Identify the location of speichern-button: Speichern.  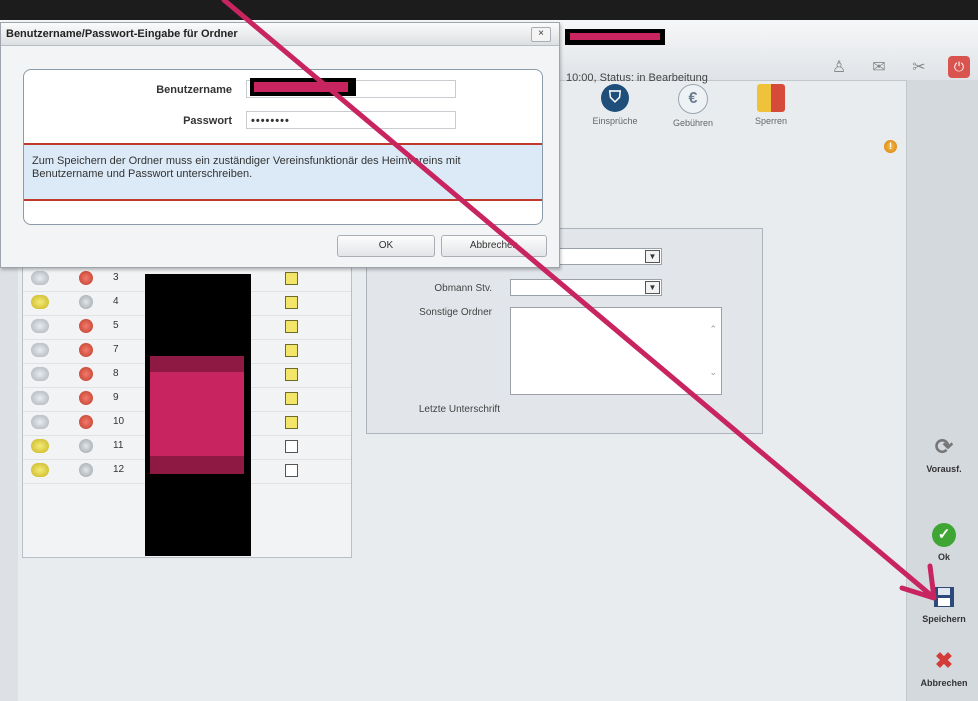
(944, 603).